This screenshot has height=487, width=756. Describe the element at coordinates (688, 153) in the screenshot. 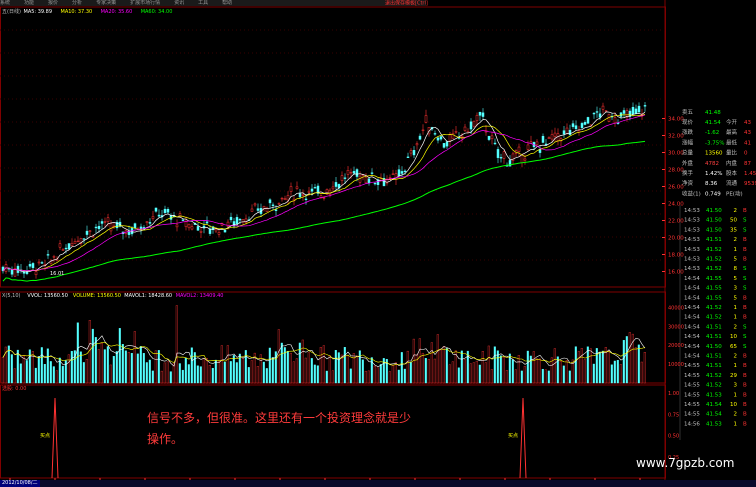

I see `quote-key: 总量` at that location.